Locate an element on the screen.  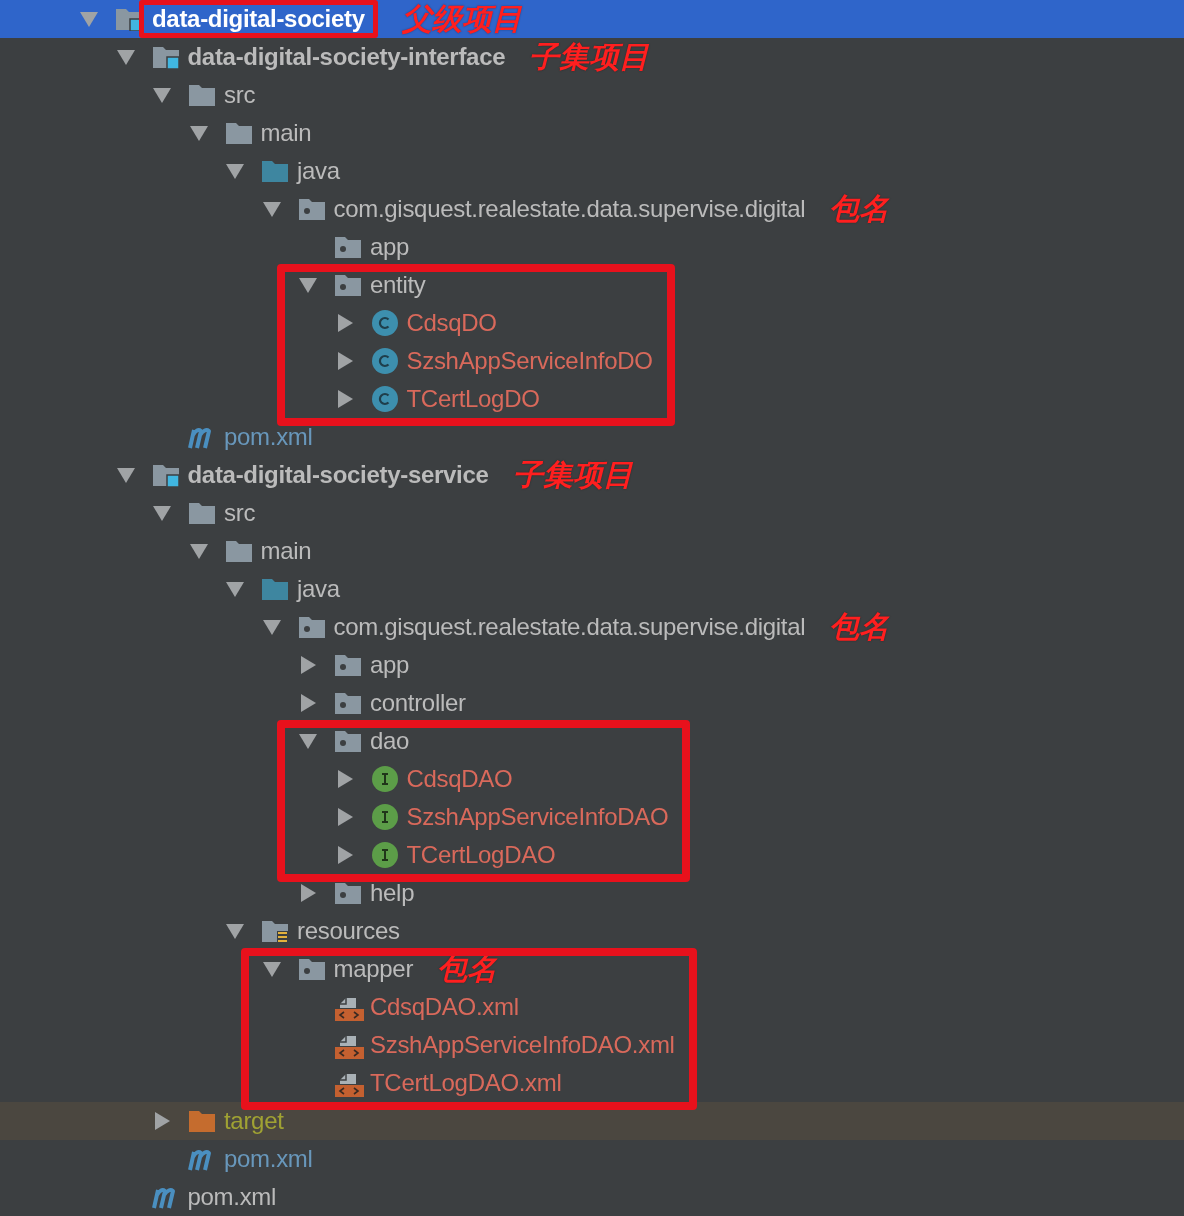
tree-item-label: target is located at coordinates (254, 1121).